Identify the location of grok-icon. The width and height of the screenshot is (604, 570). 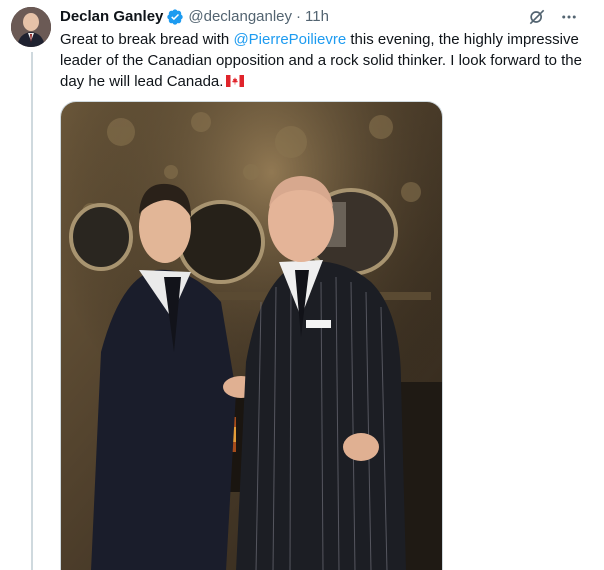
(537, 17).